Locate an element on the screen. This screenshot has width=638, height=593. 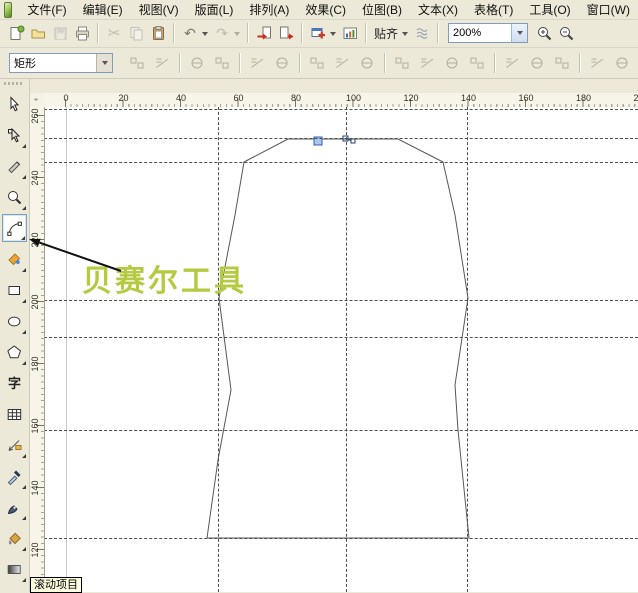
welcome-screen-button is located at coordinates (350, 33).